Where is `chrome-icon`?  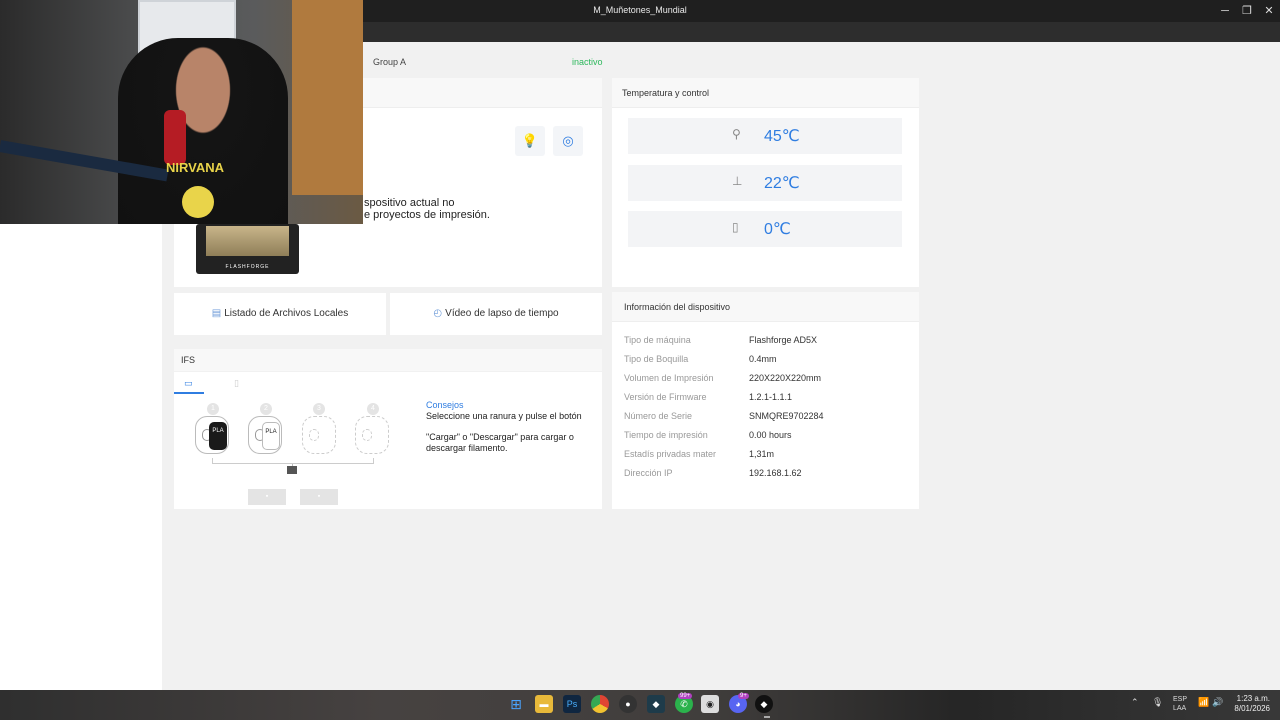 chrome-icon is located at coordinates (600, 704).